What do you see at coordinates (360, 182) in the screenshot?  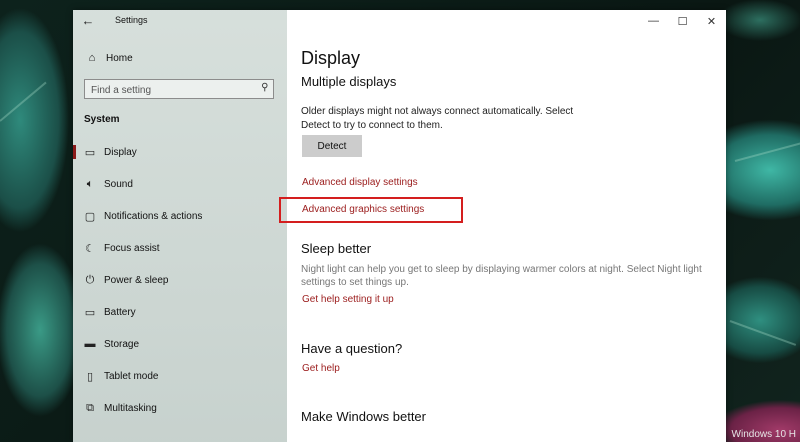 I see `advanced-display-settings-link: Advanced display settings` at bounding box center [360, 182].